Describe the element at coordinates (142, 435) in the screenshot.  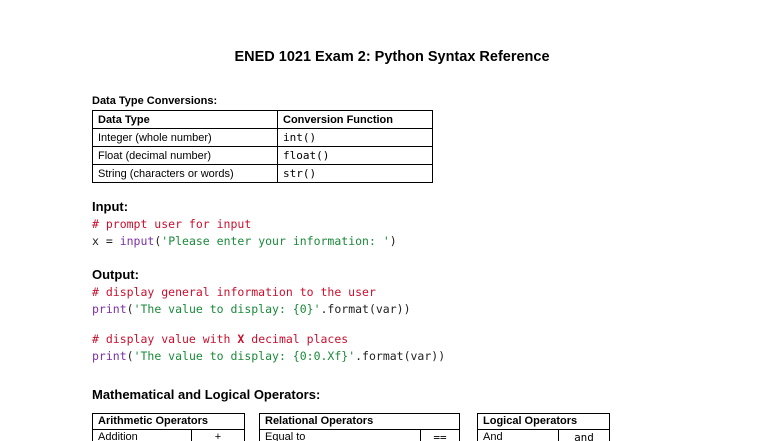
I see `operator-label: Addition` at that location.